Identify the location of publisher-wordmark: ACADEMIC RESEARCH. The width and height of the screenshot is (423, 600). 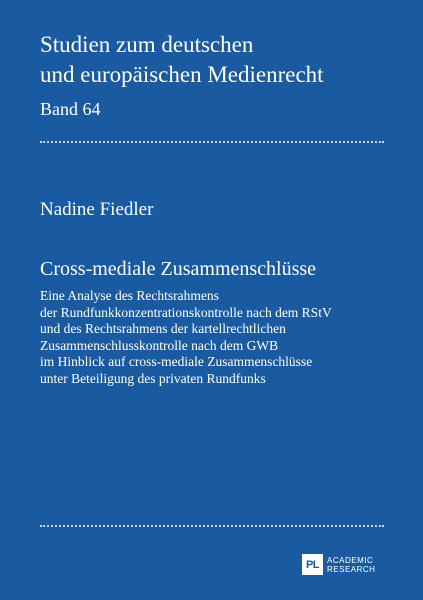
(351, 565).